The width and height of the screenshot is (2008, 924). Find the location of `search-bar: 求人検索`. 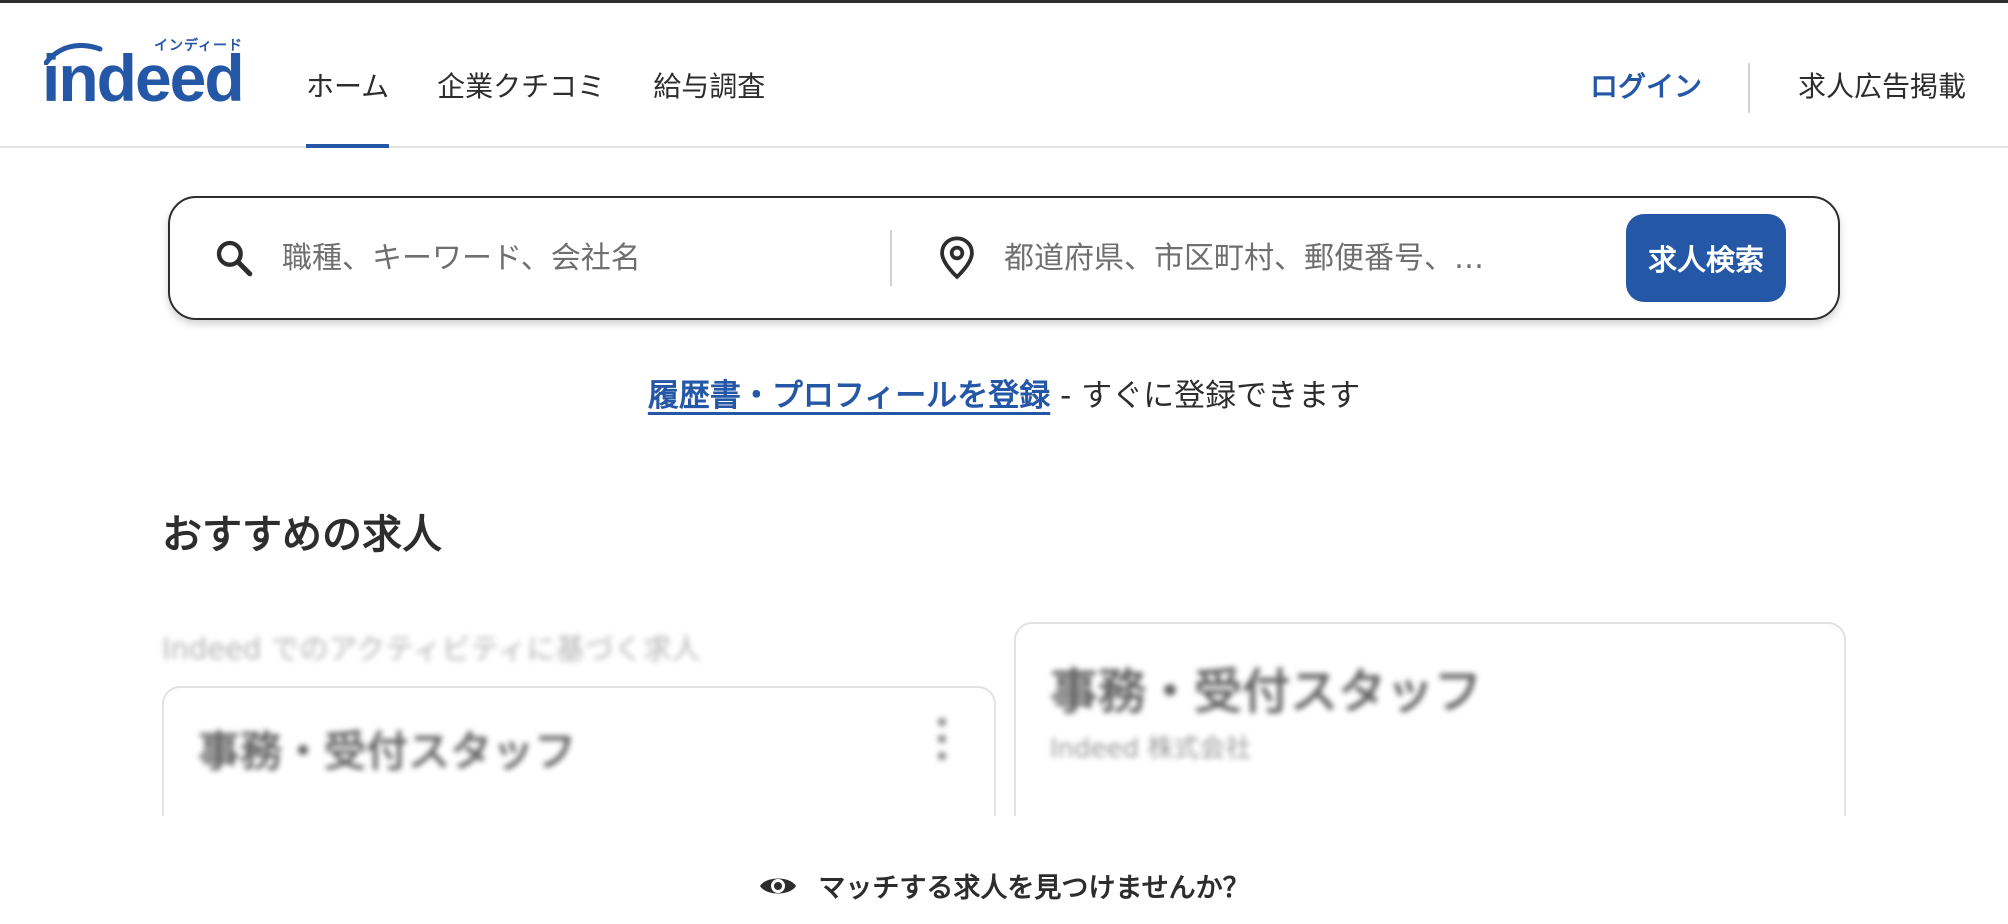

search-bar: 求人検索 is located at coordinates (1004, 258).